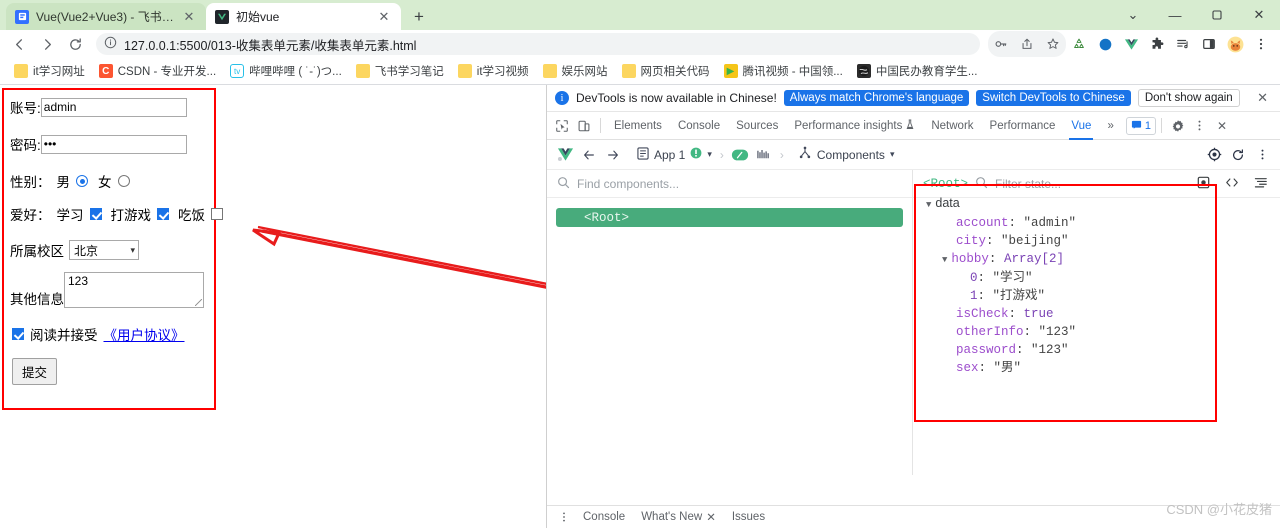 The image size is (1280, 528). I want to click on profile-avatar-icon, so click(1235, 44).